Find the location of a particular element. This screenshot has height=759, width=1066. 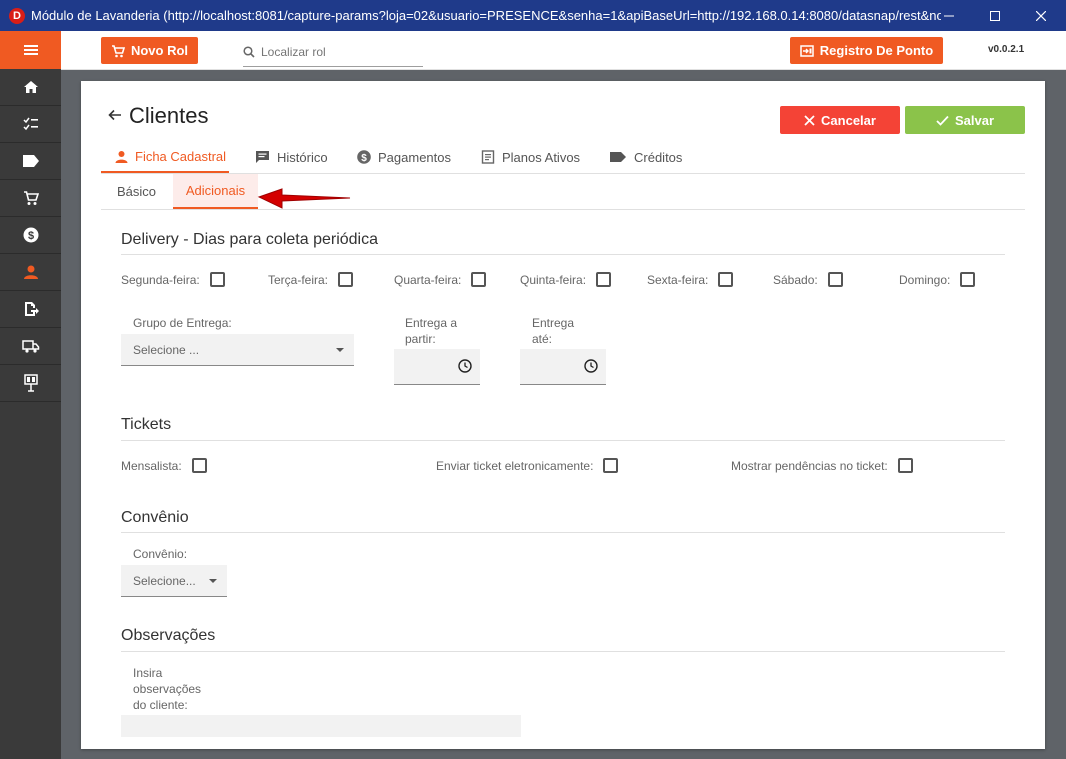

sidebar-item-labels is located at coordinates (30, 161).